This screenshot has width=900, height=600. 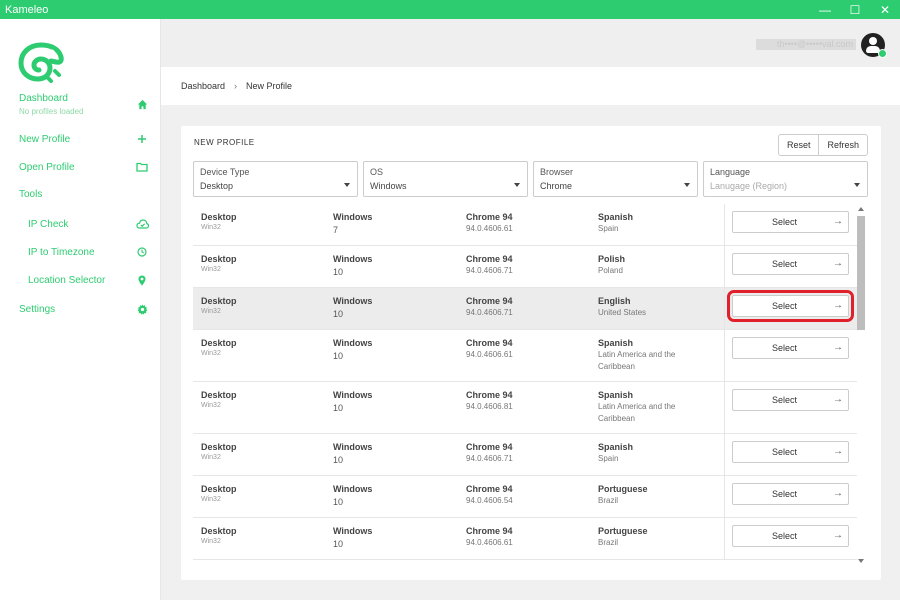 What do you see at coordinates (855, 9) in the screenshot?
I see `maximize-icon: ☐` at bounding box center [855, 9].